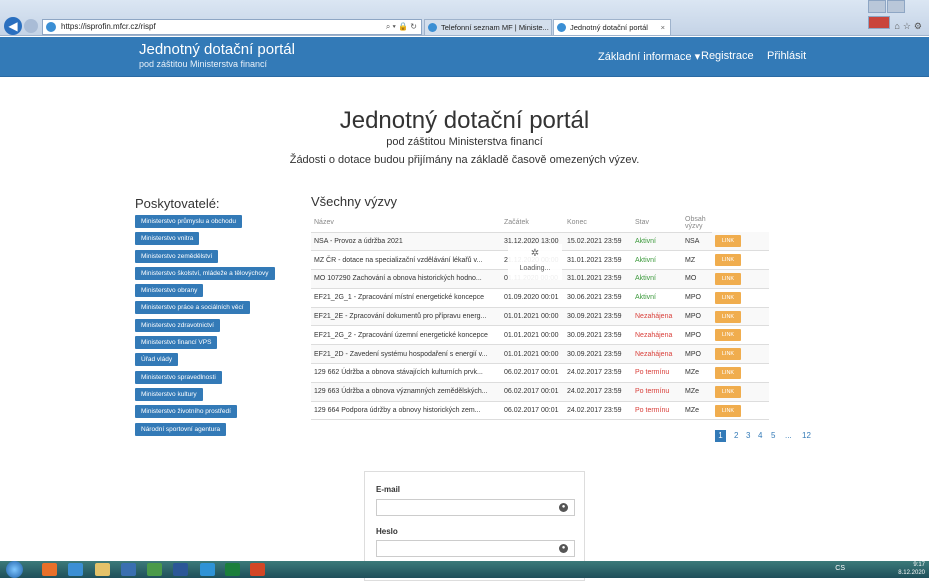 The height and width of the screenshot is (581, 929). I want to click on provider-button: Národní sportovní agentura, so click(181, 429).